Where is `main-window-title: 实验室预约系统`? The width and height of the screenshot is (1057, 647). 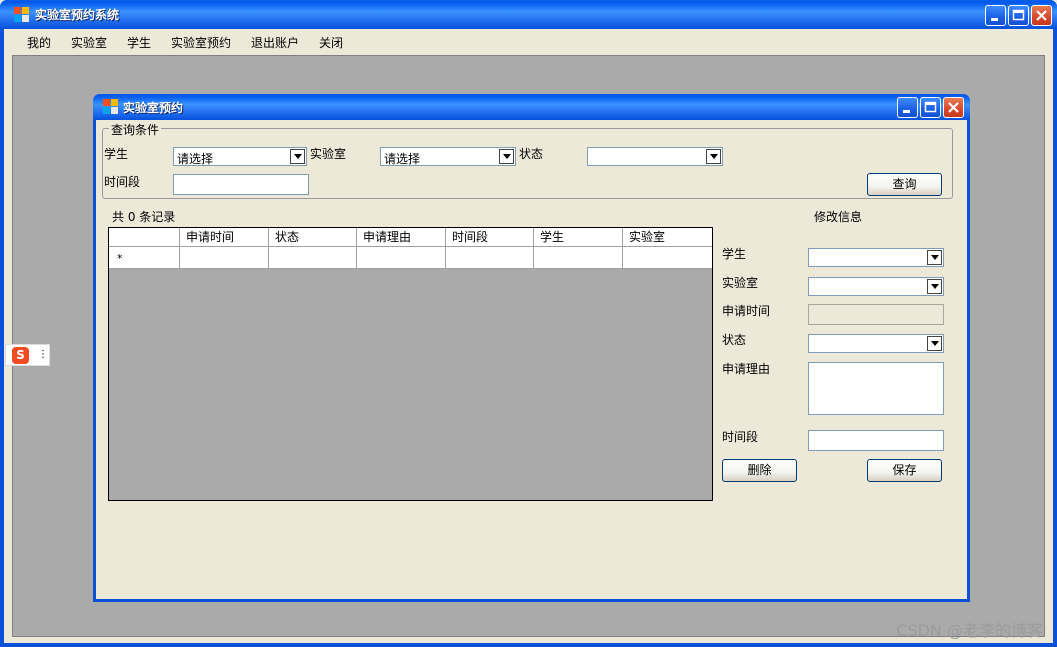
main-window-title: 实验室预约系统 is located at coordinates (77, 15).